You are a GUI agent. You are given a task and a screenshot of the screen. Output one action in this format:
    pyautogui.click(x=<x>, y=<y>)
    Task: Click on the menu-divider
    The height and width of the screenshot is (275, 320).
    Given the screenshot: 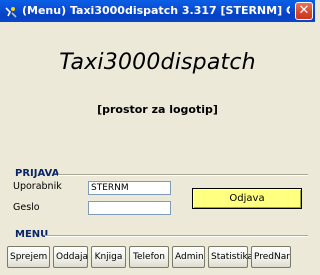 What is the action you would take?
    pyautogui.click(x=176, y=236)
    